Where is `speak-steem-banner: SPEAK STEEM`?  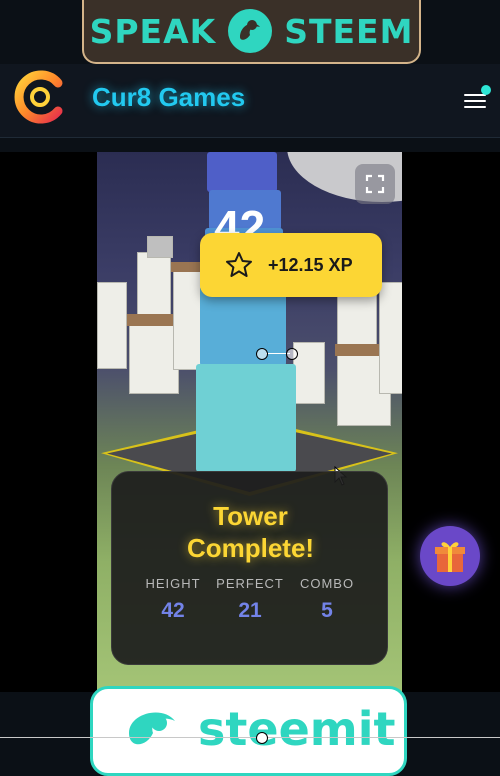
speak-steem-banner: SPEAK STEEM is located at coordinates (251, 32).